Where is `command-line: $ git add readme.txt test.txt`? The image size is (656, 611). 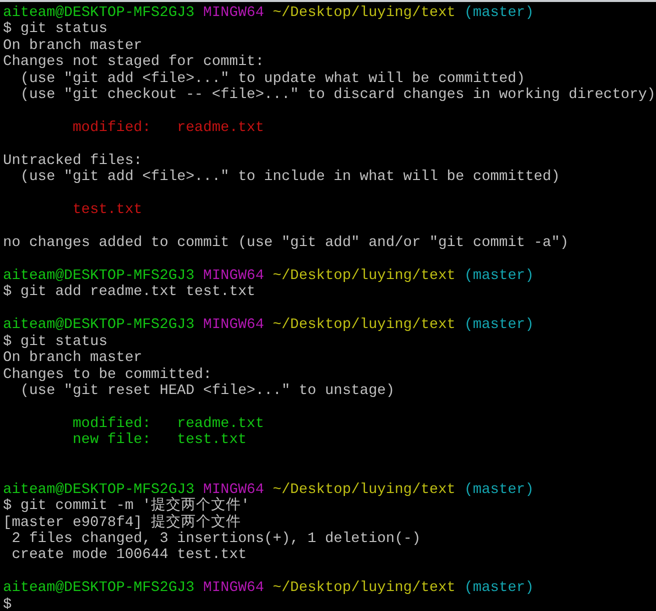
command-line: $ git add readme.txt test.txt is located at coordinates (129, 292).